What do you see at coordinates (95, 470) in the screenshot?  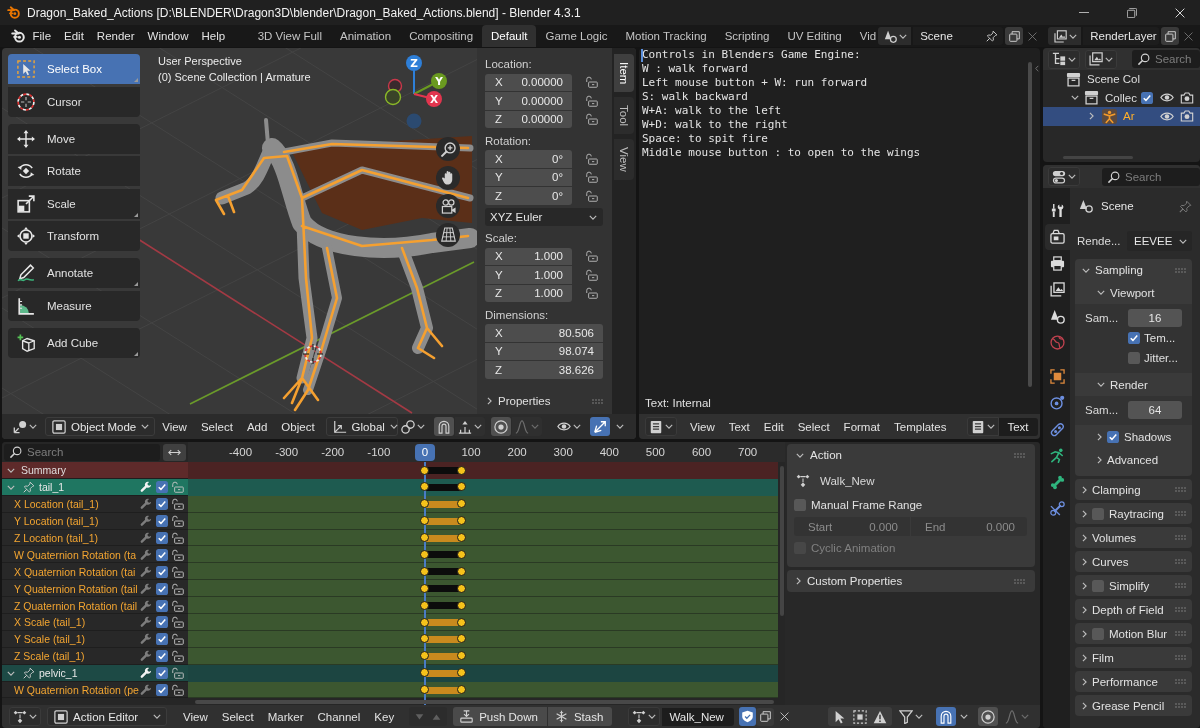 I see `channel-row: Summary` at bounding box center [95, 470].